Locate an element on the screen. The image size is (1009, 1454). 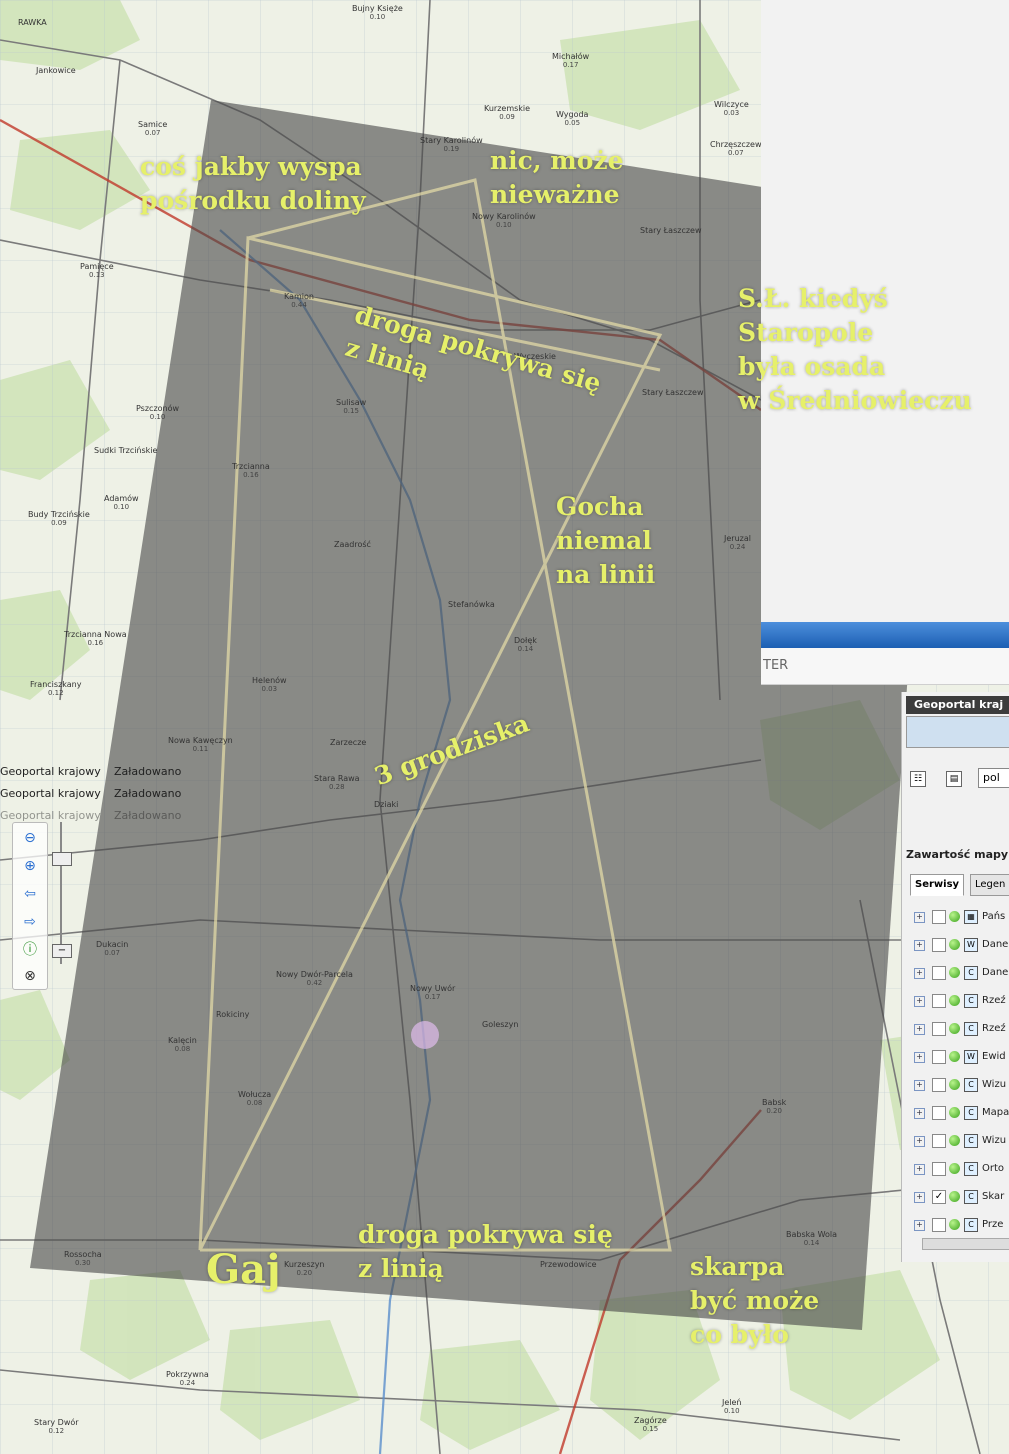
place-label: Goleszyn is located at coordinates (500, 1024).